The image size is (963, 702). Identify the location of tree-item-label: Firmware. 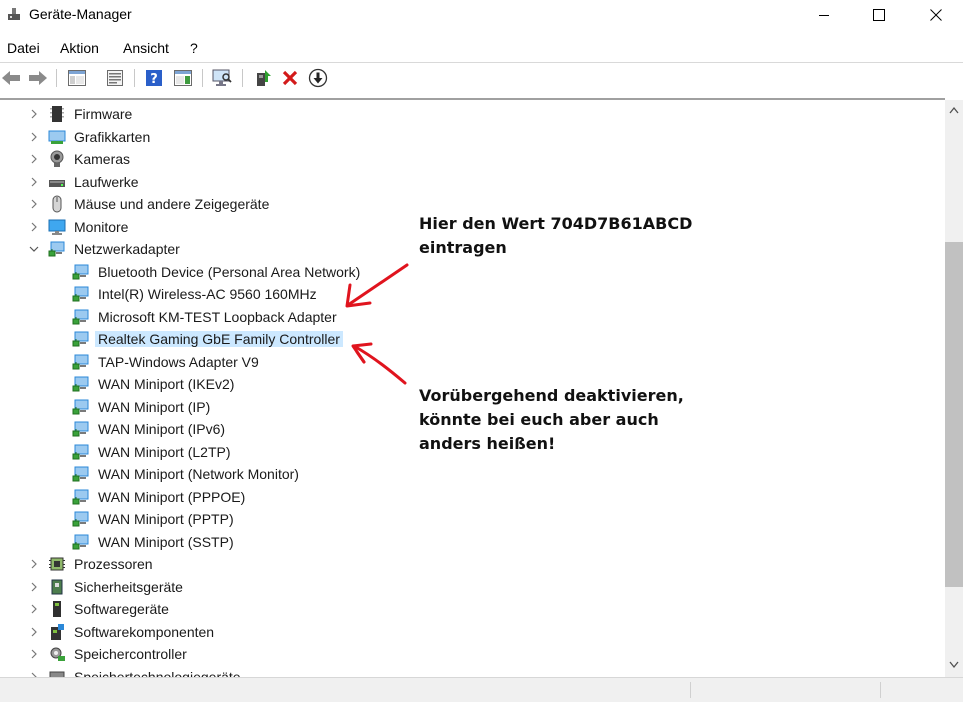
(103, 114).